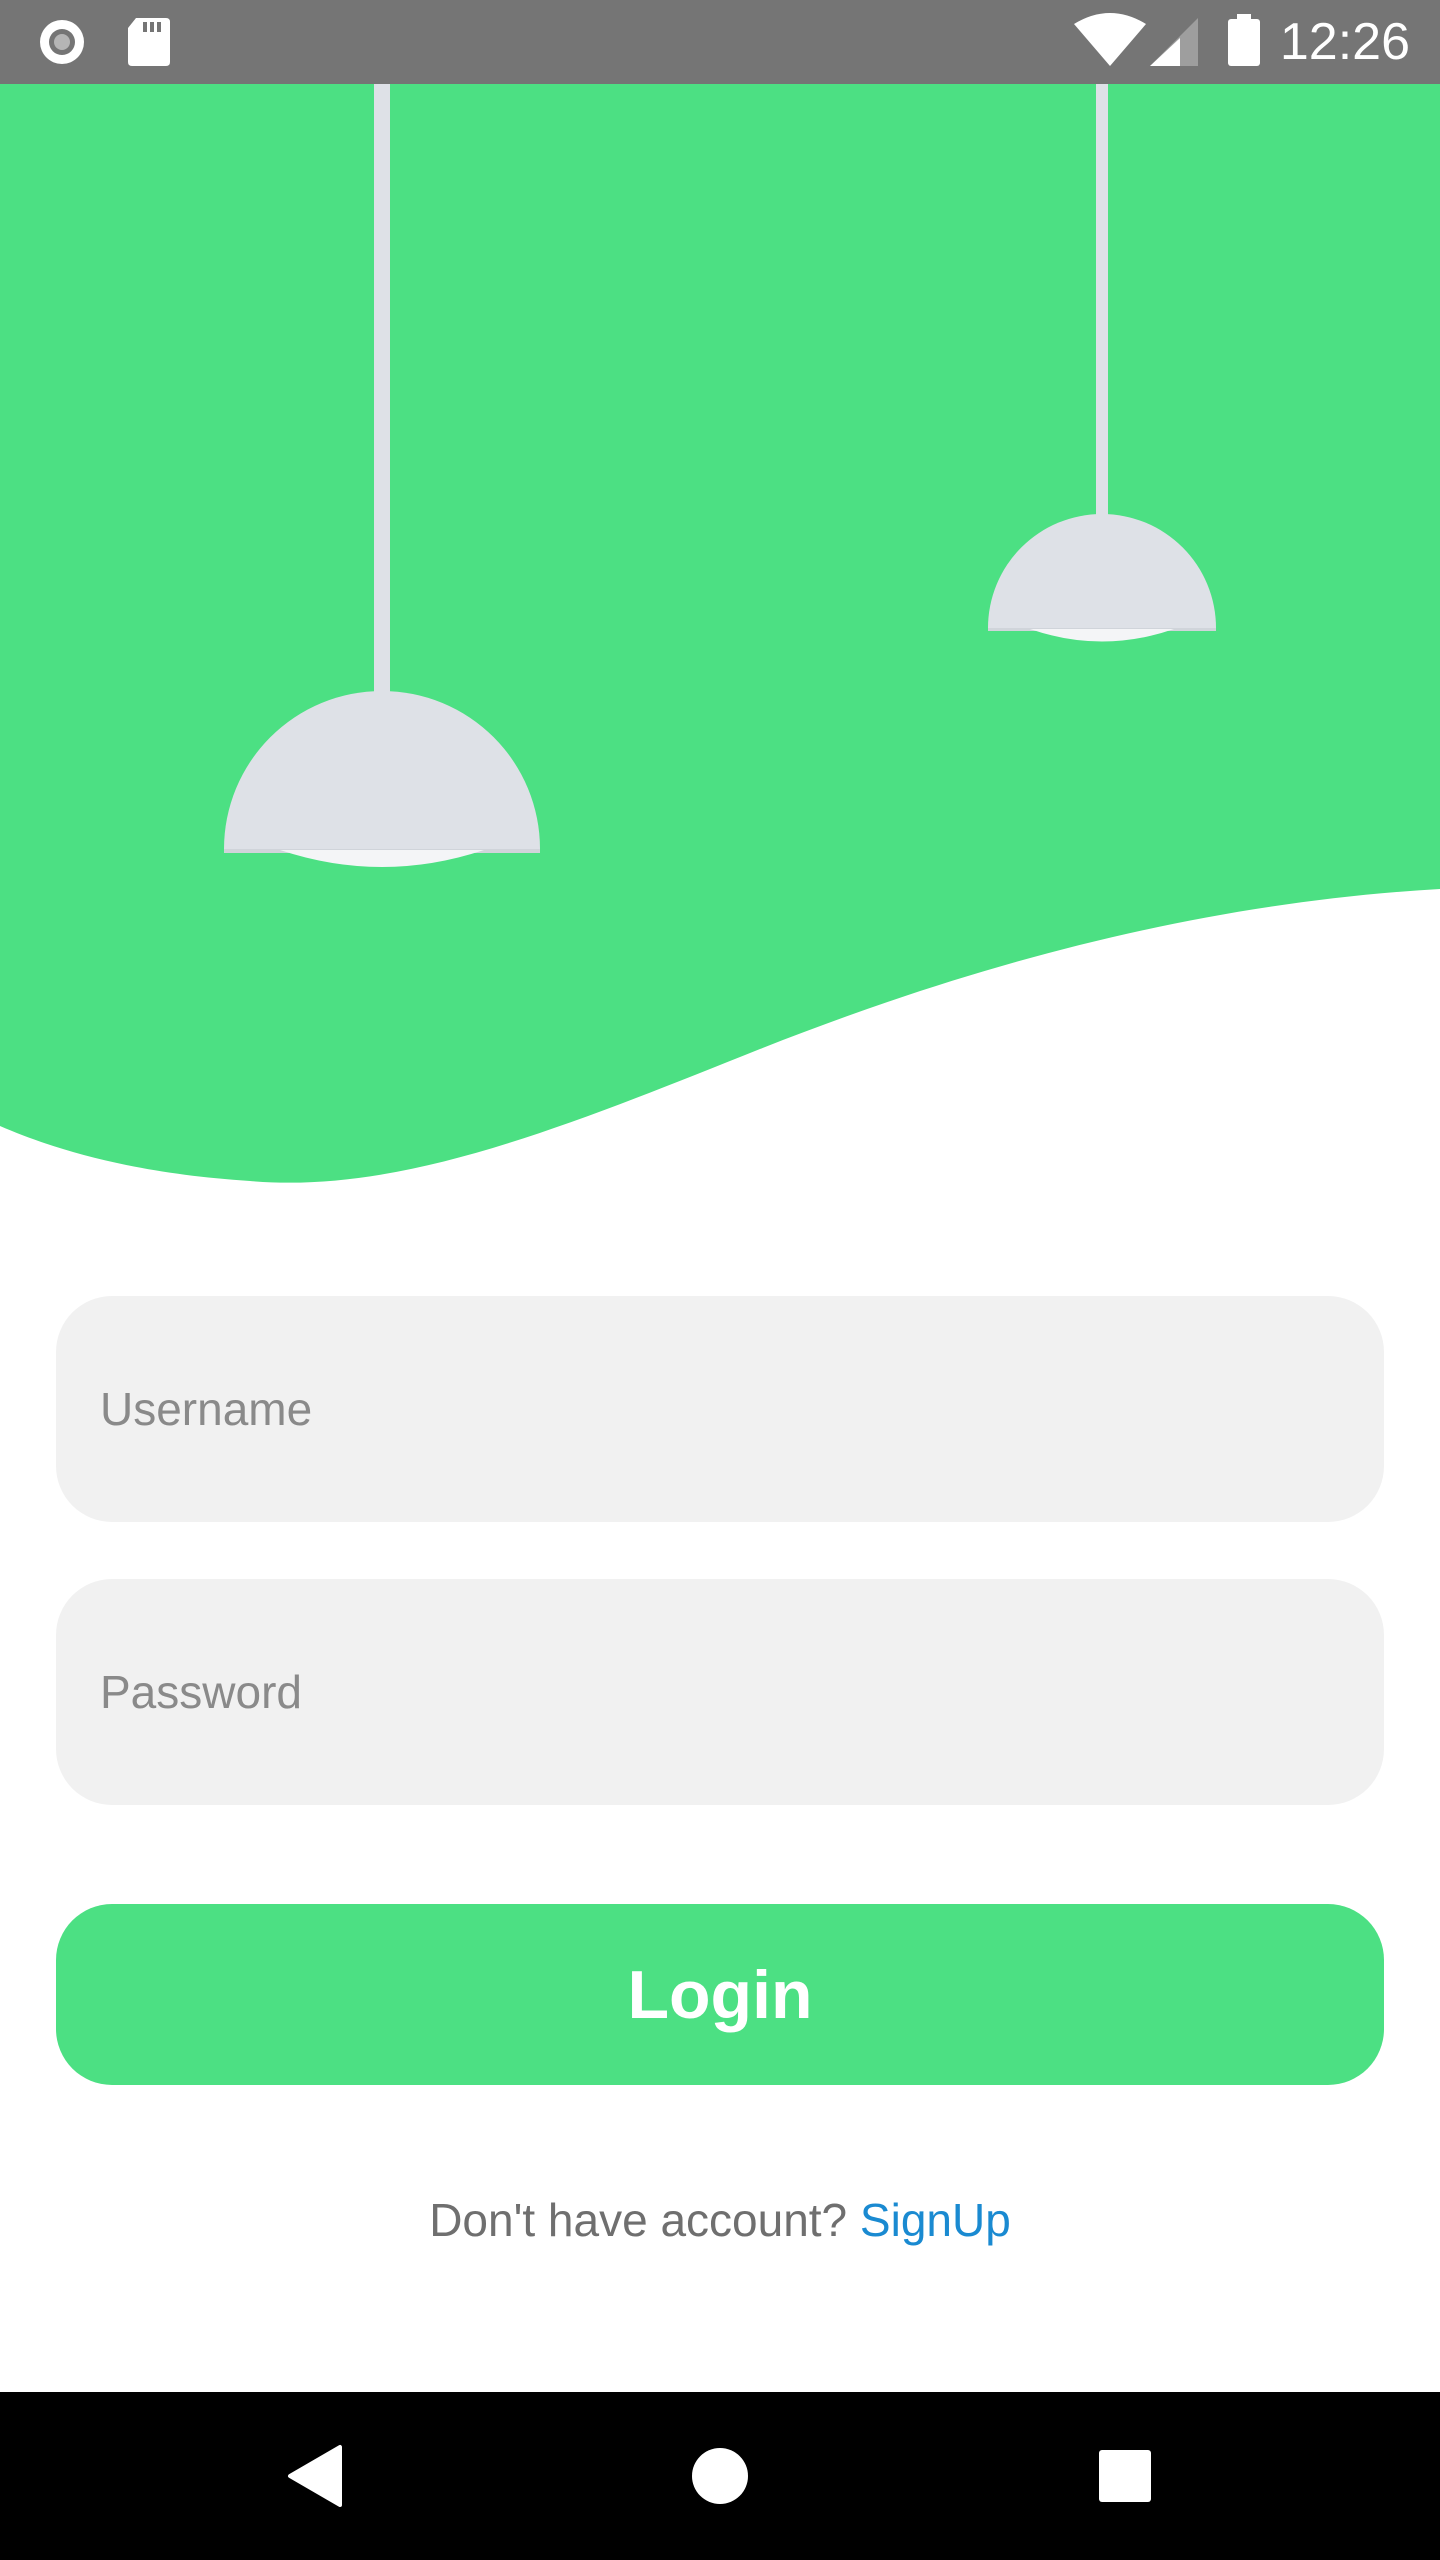  I want to click on signup-link: SignUp, so click(935, 2220).